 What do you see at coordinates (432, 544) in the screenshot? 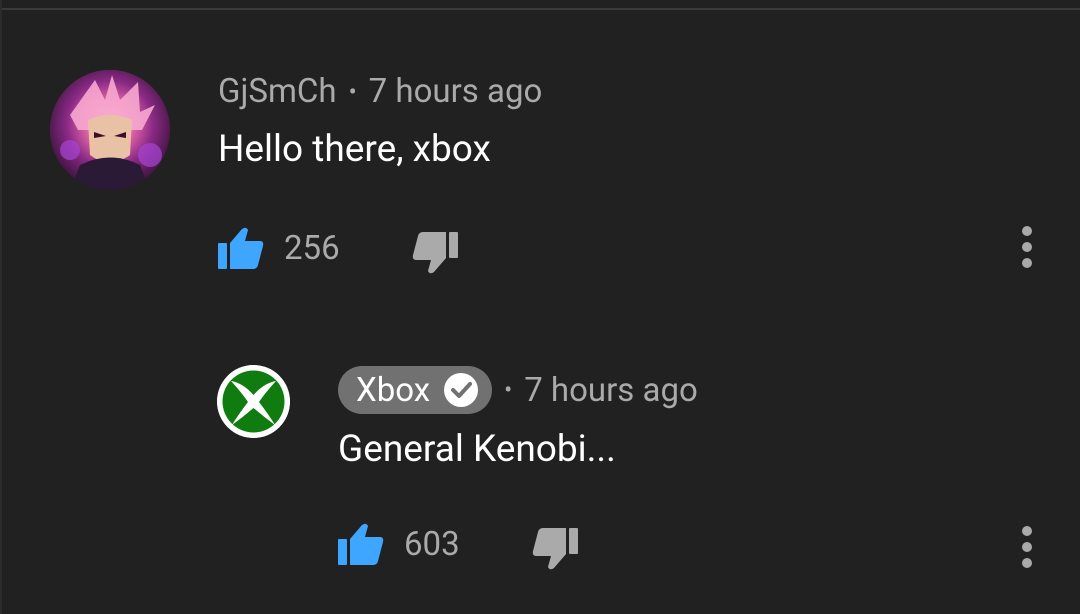
I see `like-count: 603` at bounding box center [432, 544].